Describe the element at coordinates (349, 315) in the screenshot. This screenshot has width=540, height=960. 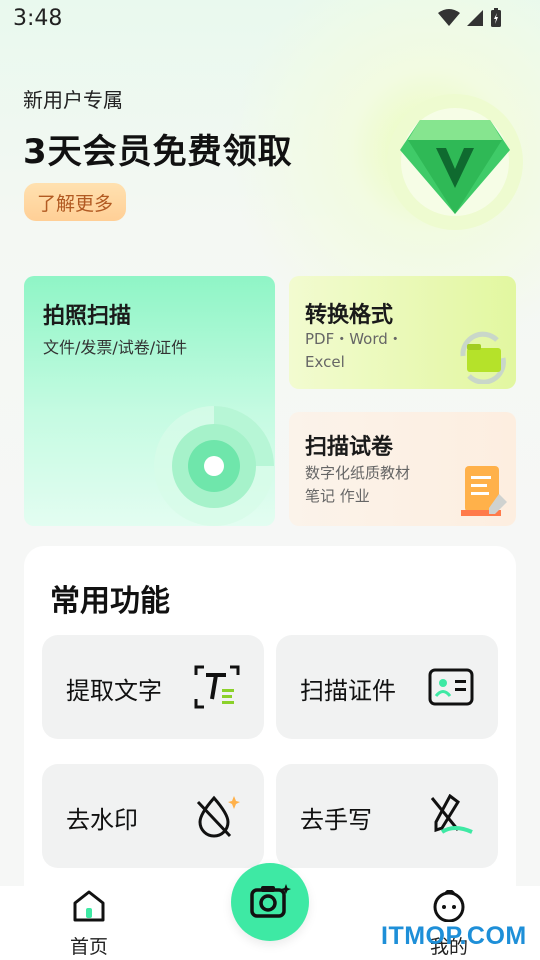
I see `convert-format-title: 转换格式` at that location.